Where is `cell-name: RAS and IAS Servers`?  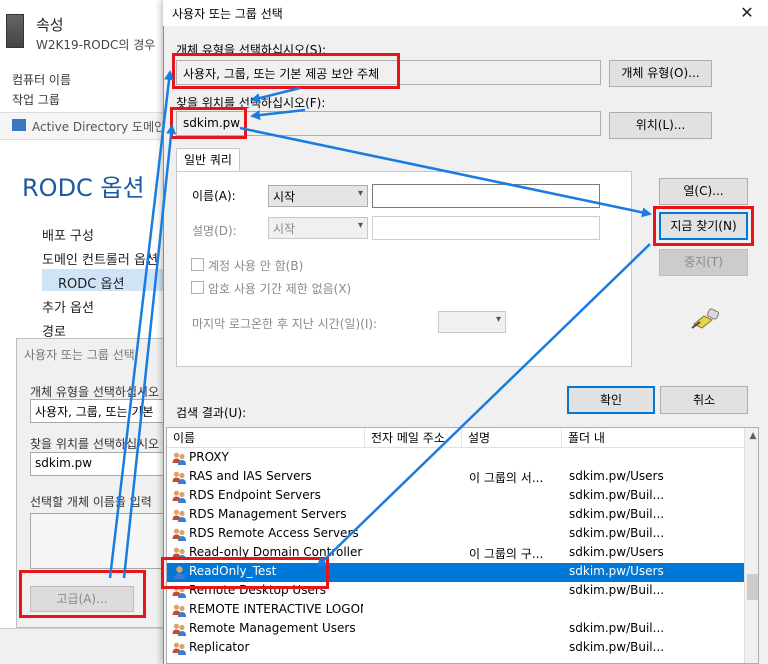 cell-name: RAS and IAS Servers is located at coordinates (250, 476).